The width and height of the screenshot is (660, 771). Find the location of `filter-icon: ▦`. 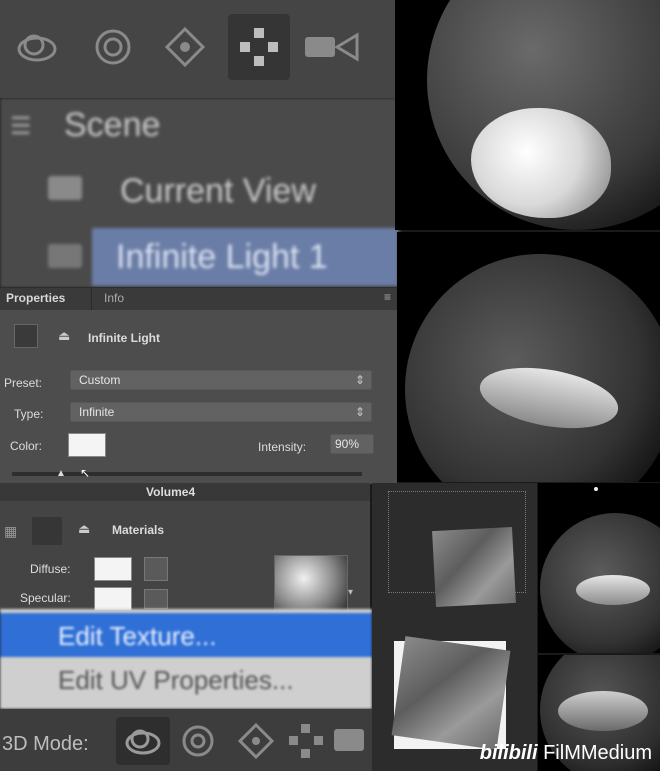

filter-icon: ▦ is located at coordinates (10, 531).